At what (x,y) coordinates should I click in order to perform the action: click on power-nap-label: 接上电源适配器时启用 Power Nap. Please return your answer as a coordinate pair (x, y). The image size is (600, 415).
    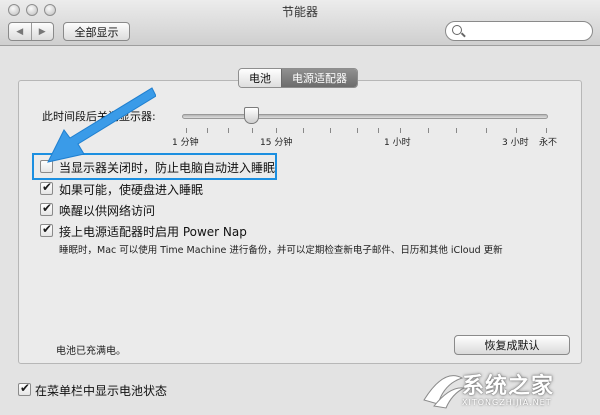
    Looking at the image, I should click on (153, 232).